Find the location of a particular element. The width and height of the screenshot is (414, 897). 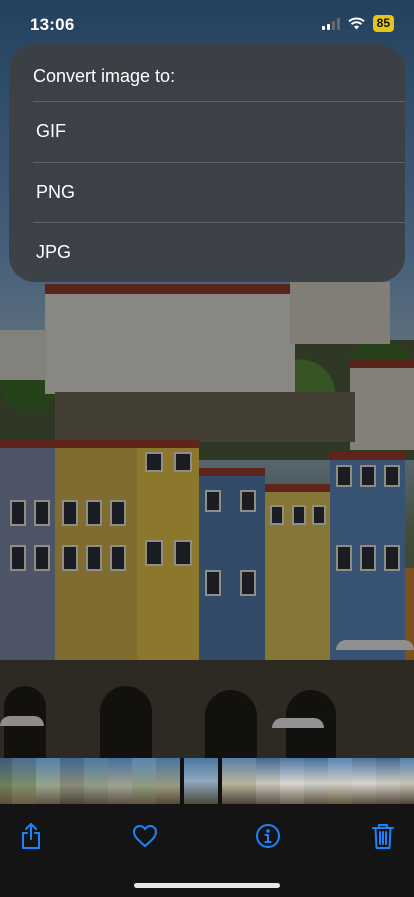

menu-option-gif: GIF is located at coordinates (207, 132).